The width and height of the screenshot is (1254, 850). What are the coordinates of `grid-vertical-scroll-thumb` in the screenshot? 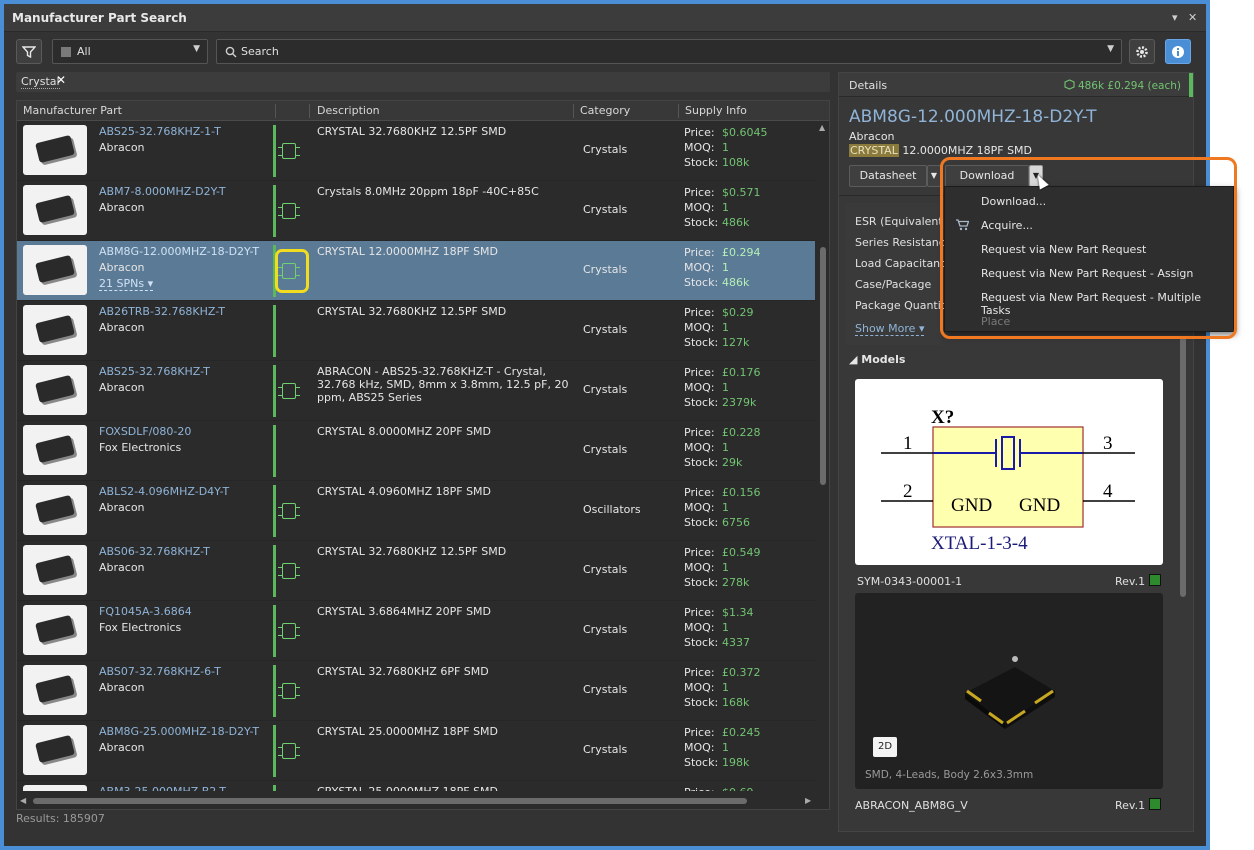 It's located at (823, 366).